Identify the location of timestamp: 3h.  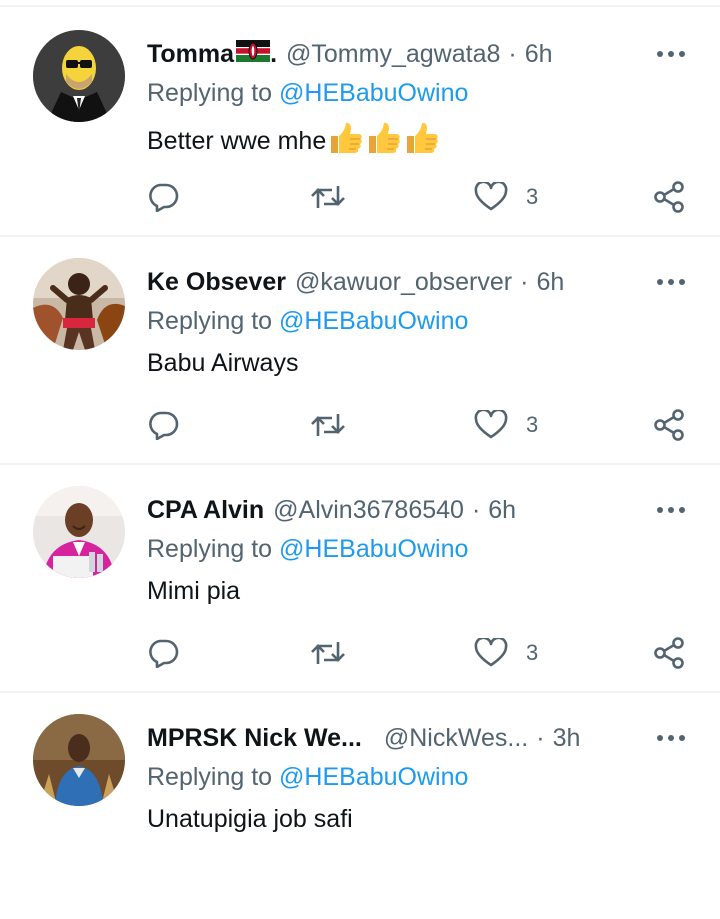
(567, 738).